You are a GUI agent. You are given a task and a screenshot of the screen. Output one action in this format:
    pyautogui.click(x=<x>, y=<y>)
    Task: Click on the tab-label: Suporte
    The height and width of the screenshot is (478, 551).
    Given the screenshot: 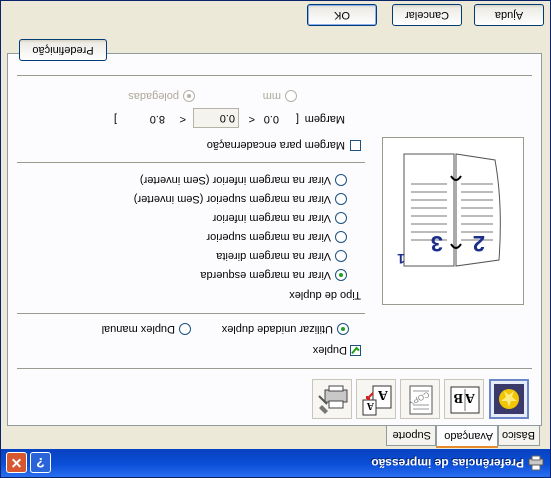 What is the action you would take?
    pyautogui.click(x=411, y=435)
    